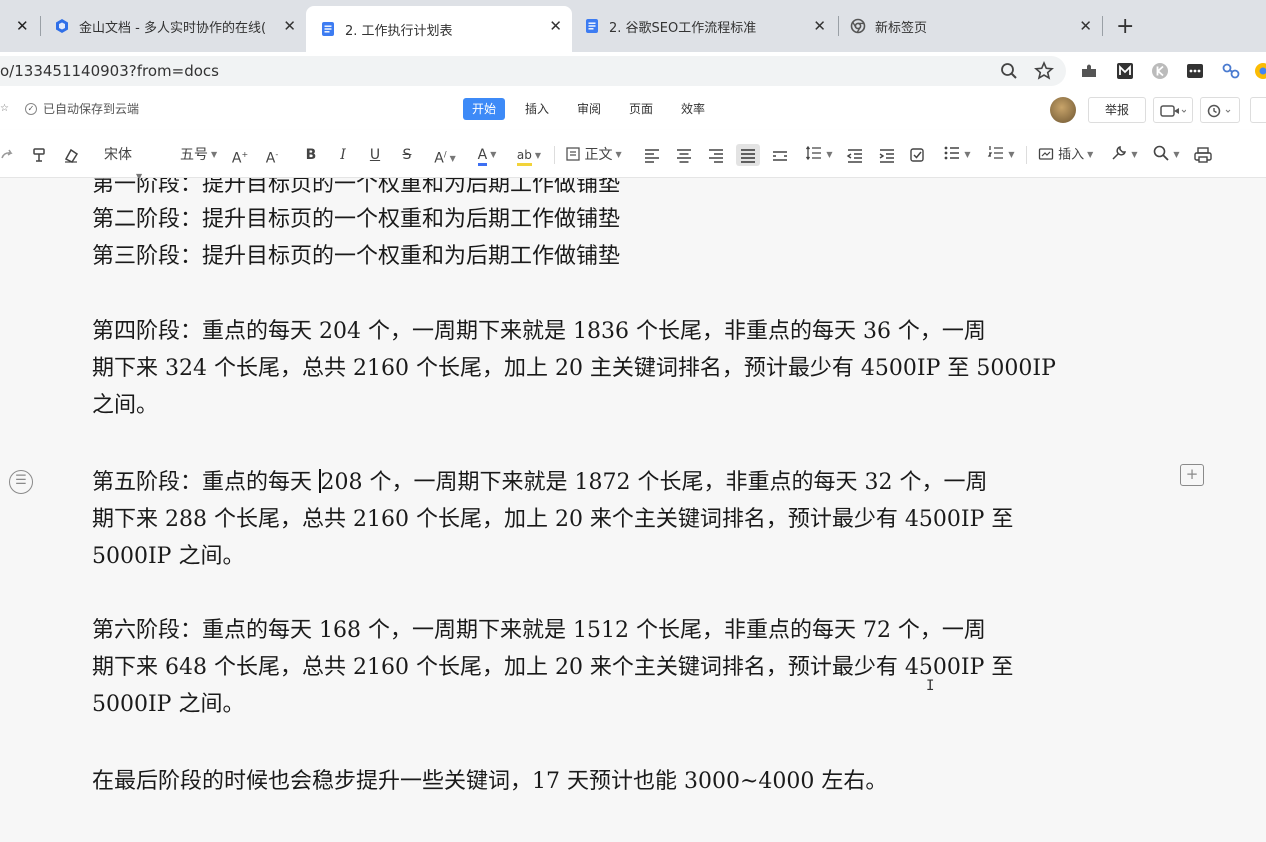 Image resolution: width=1266 pixels, height=842 pixels. What do you see at coordinates (1195, 71) in the screenshot?
I see `extension-dots-icon` at bounding box center [1195, 71].